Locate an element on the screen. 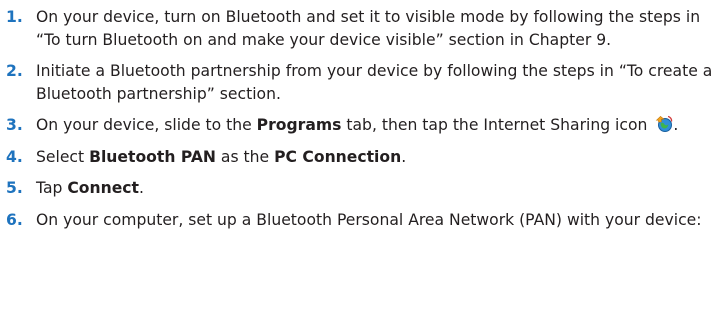  step-number: 2. is located at coordinates (14, 71).